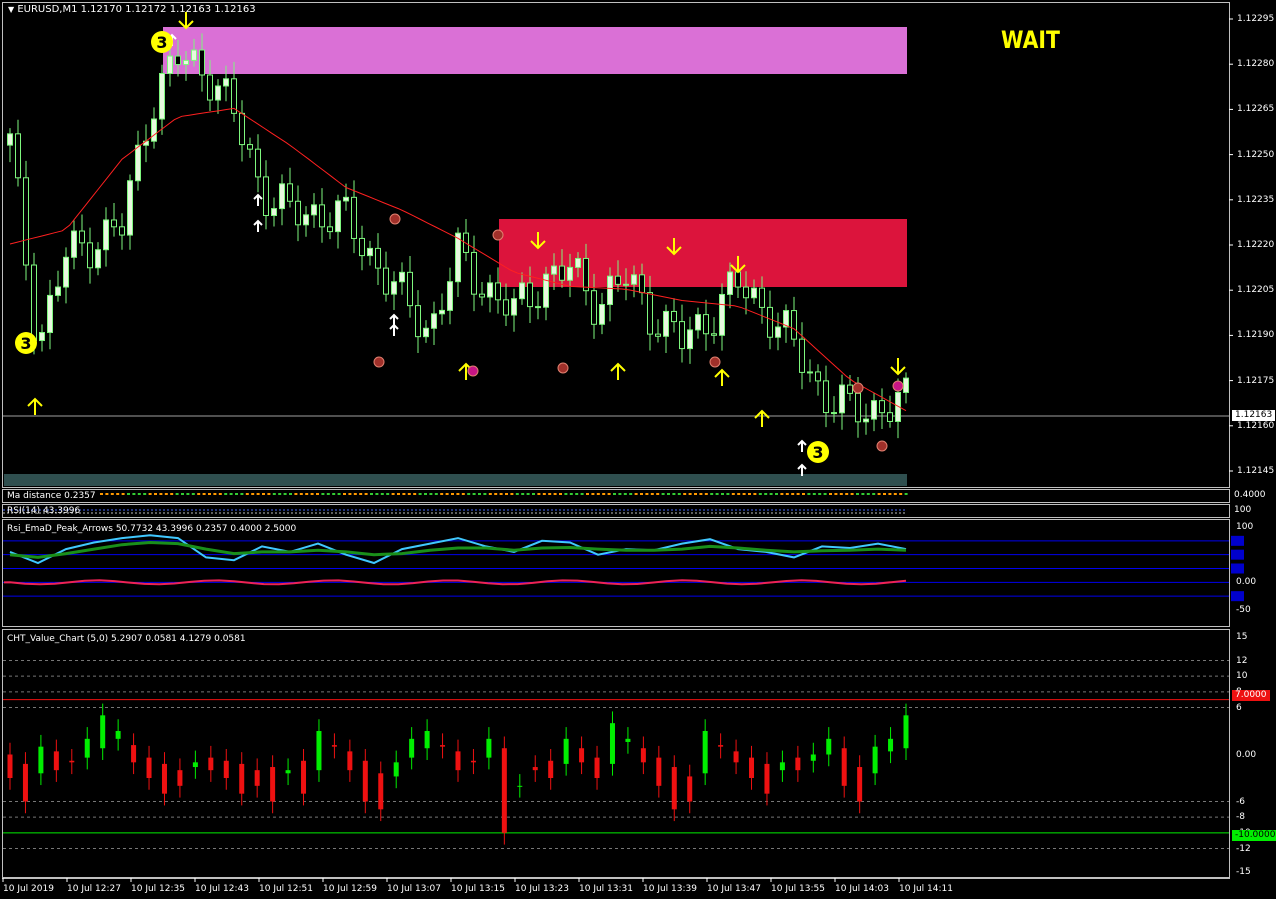 Image resolution: width=1276 pixels, height=899 pixels. I want to click on time-tick-label: 10 Jul 14:03, so click(862, 889).